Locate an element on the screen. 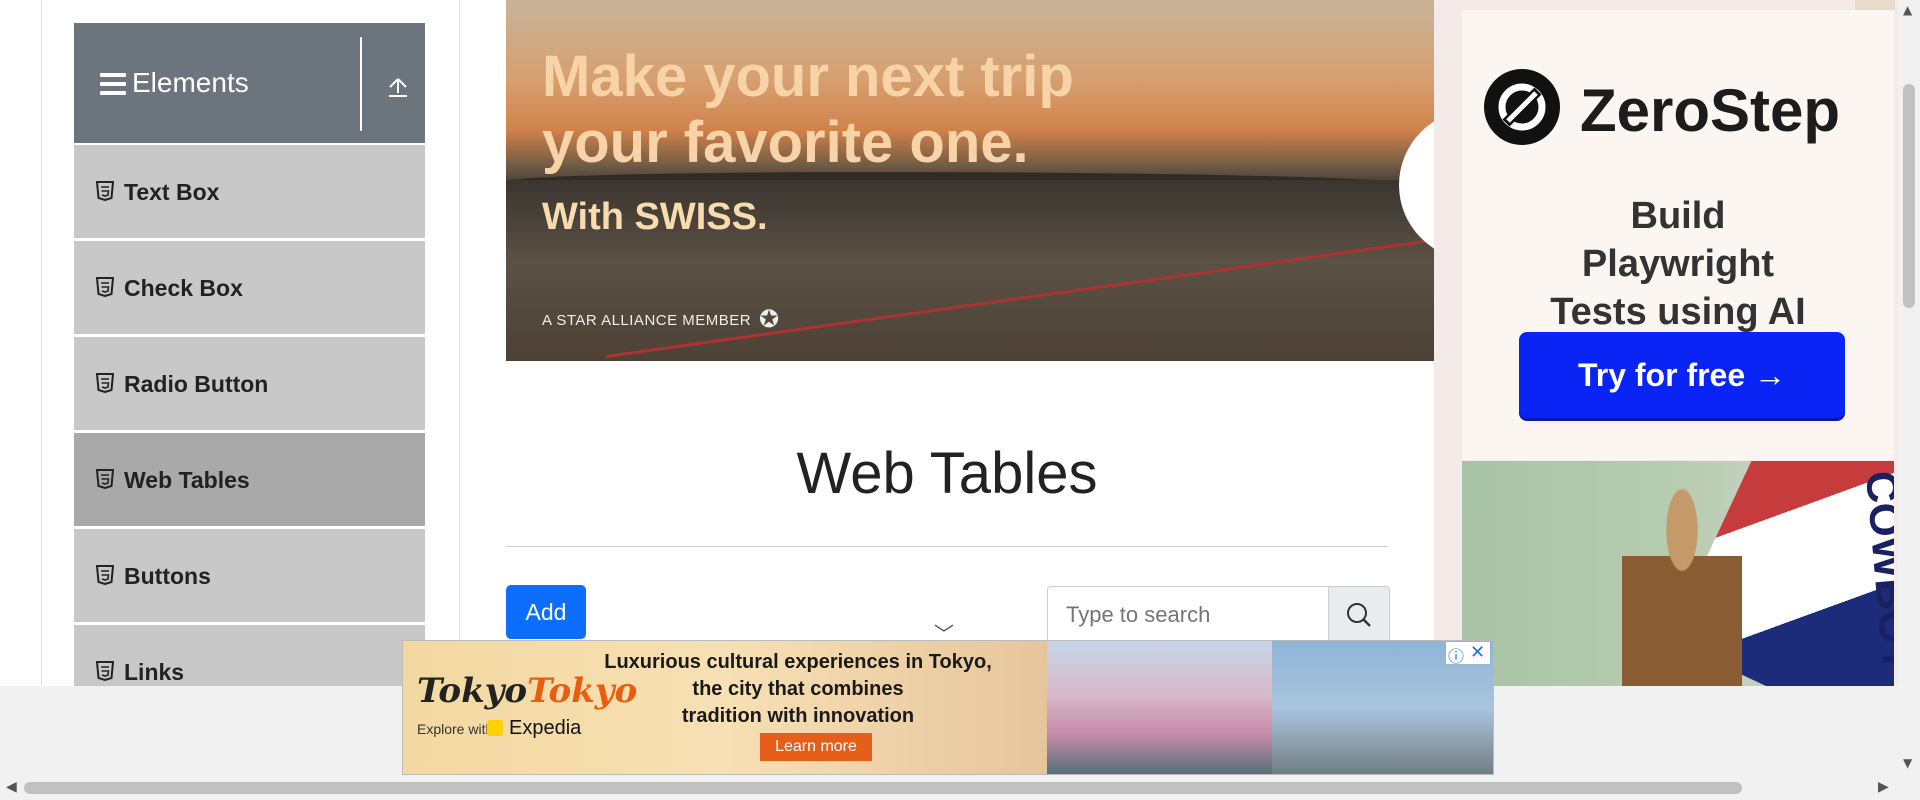  sidebar-group-header-elements: Elements is located at coordinates (249, 83).